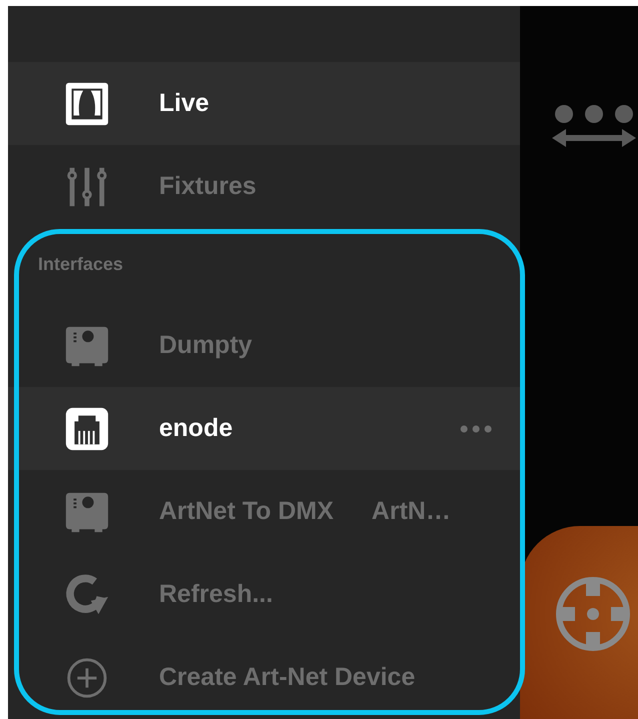 The height and width of the screenshot is (719, 638). I want to click on drawer-item: Live, so click(264, 103).